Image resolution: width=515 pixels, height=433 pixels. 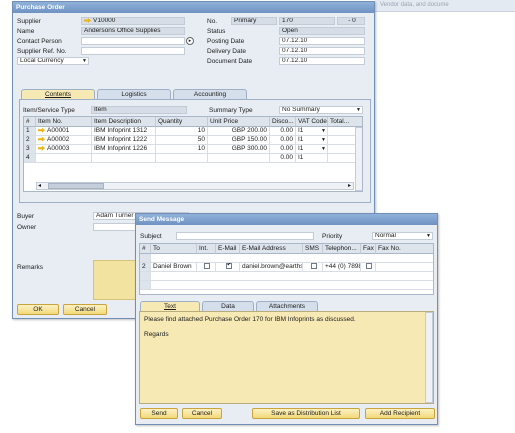 I want to click on tab-attachments: Attachments, so click(x=287, y=306).